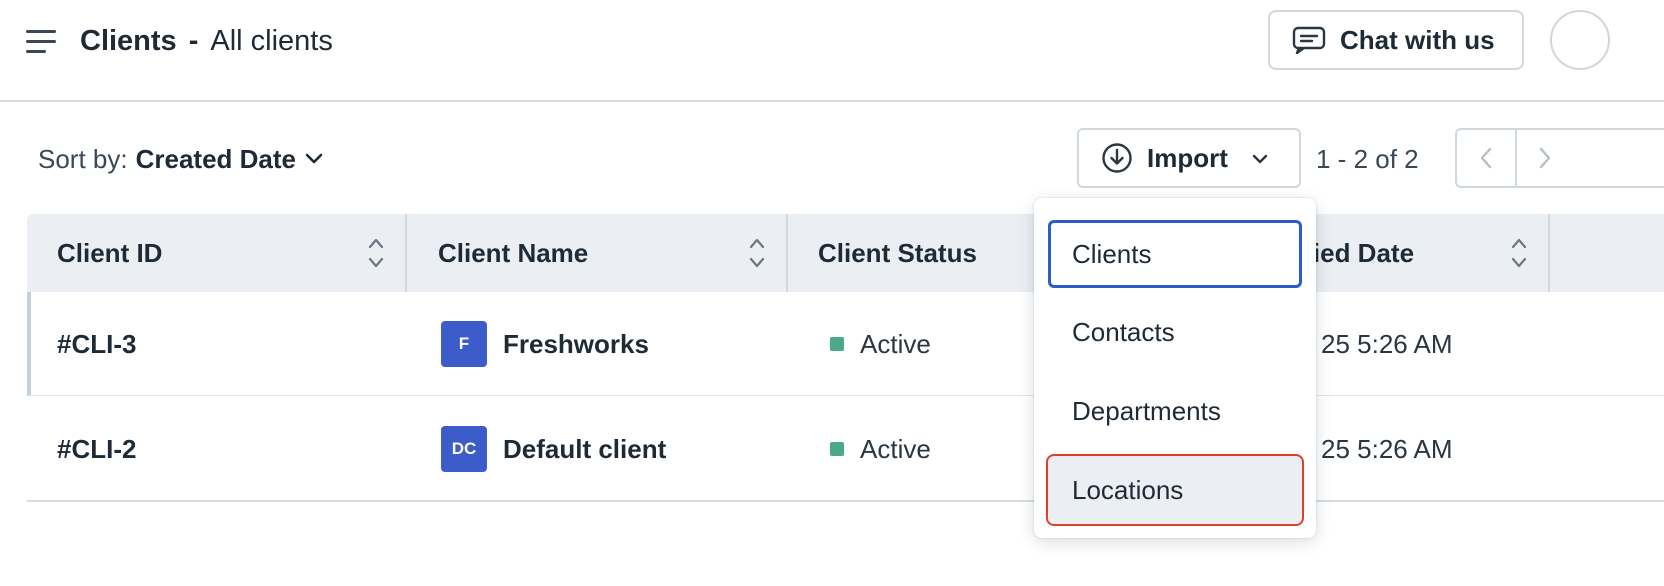 The width and height of the screenshot is (1664, 586). I want to click on column-header-client-name: Client Name, so click(613, 253).